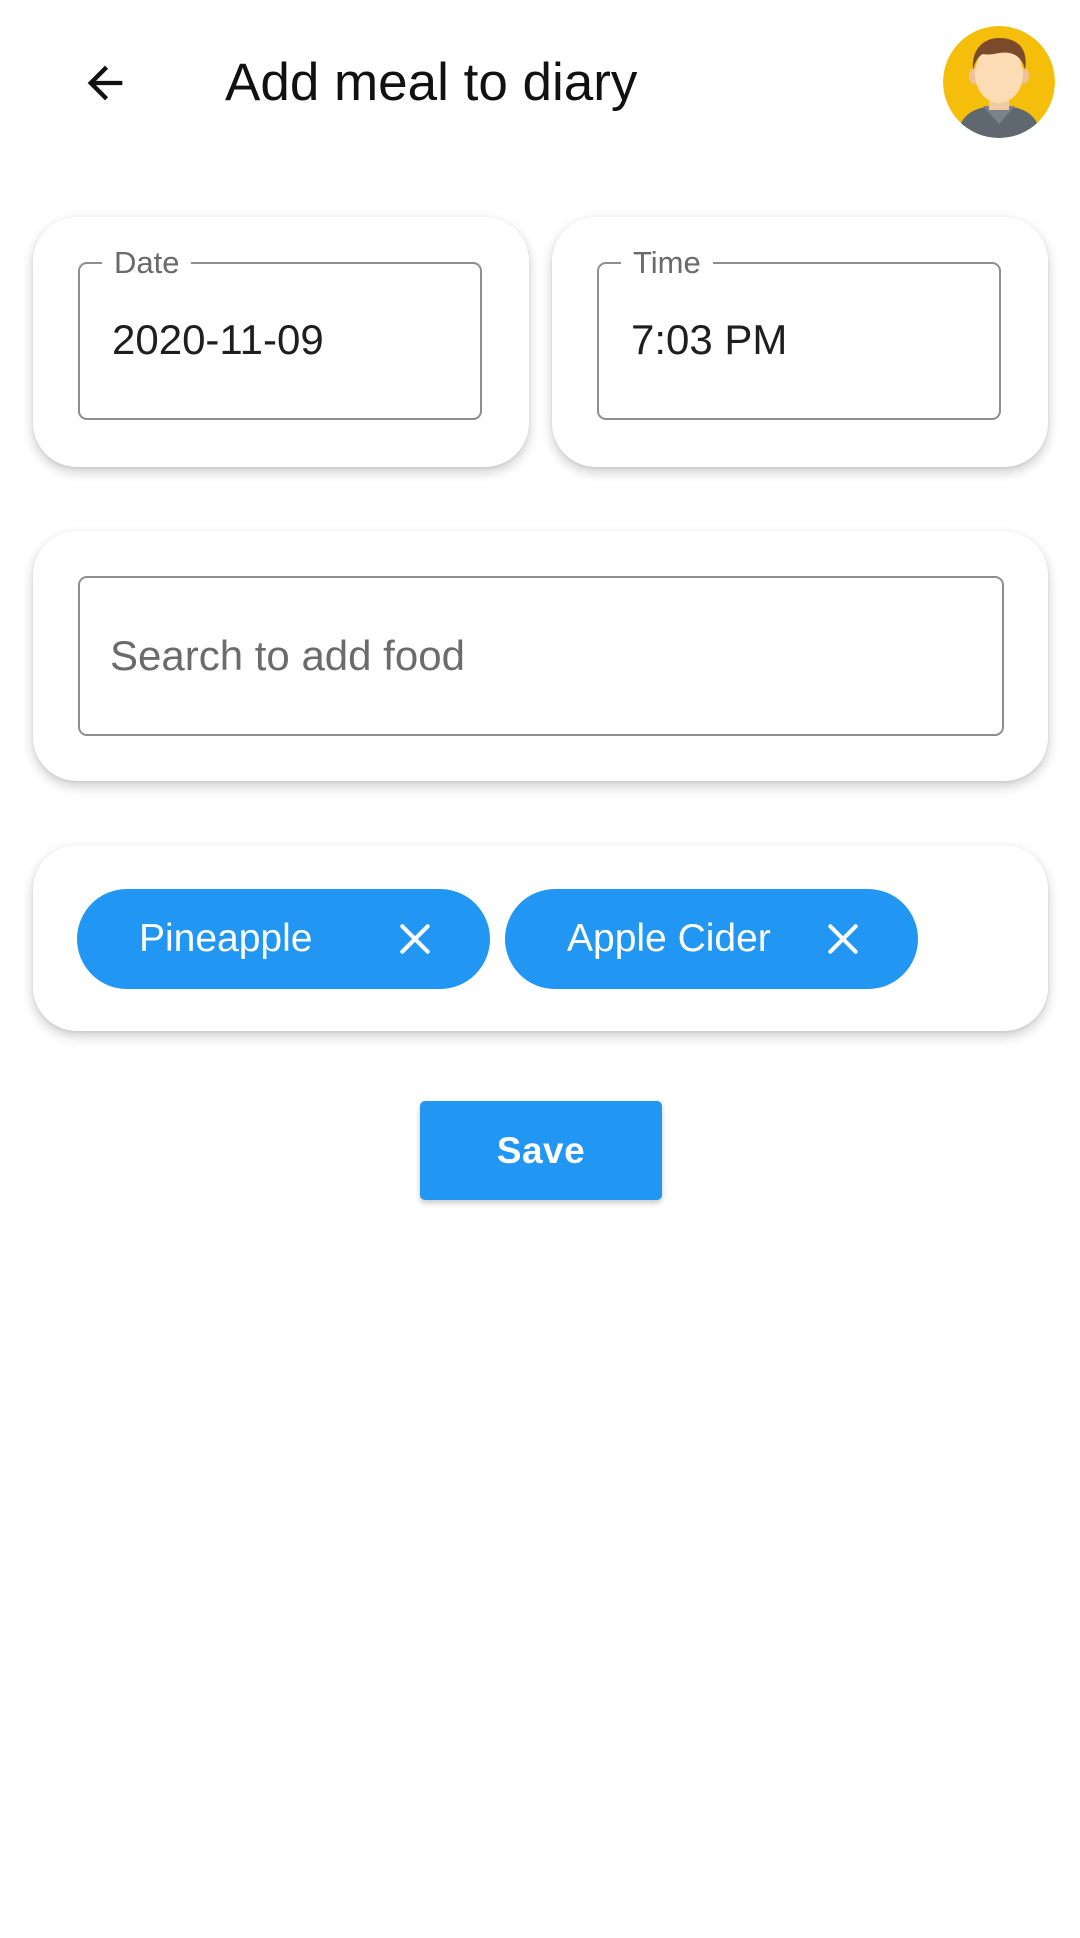 The height and width of the screenshot is (1938, 1080). What do you see at coordinates (218, 339) in the screenshot?
I see `date-field-value: 2020-11-09` at bounding box center [218, 339].